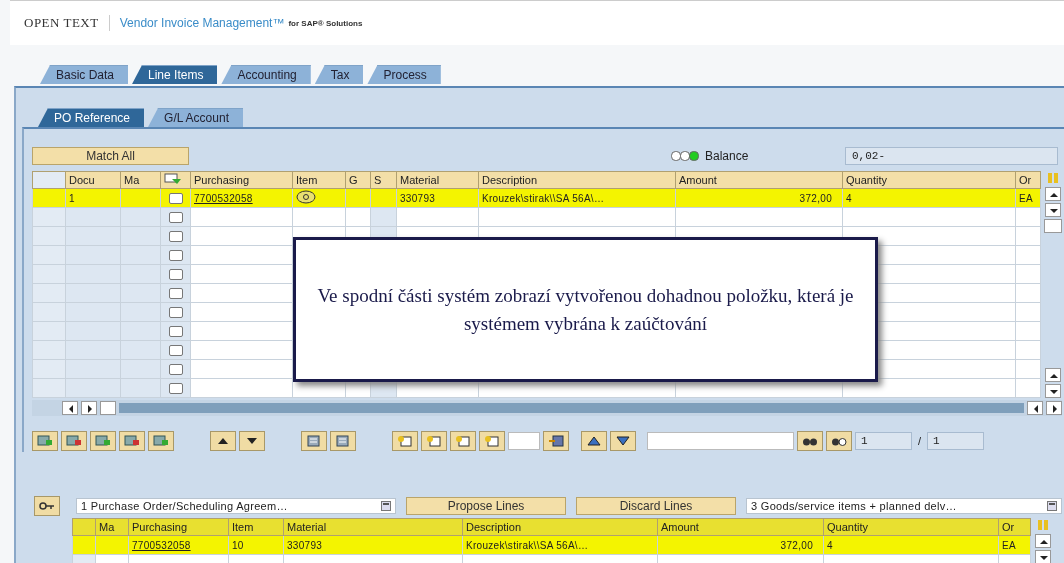  I want to click on callout-text: Ve spodní části systém zobrazí vytvořenou dohadnou položku, která je systémem vybrána k zaúčtování, so click(585, 309).